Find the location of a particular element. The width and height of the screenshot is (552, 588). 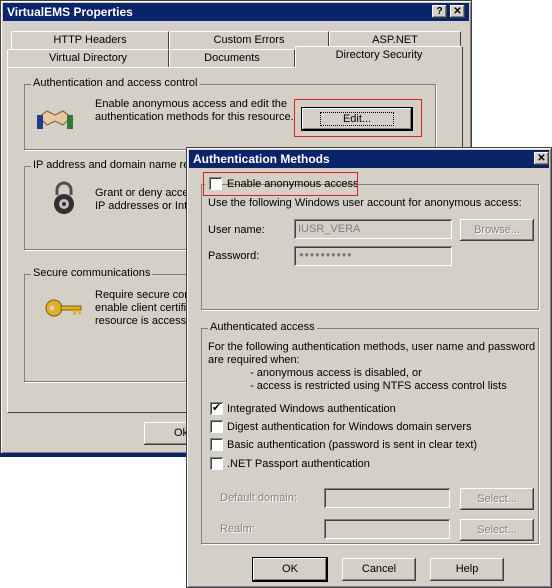

anonymous-highlight-box is located at coordinates (280, 184).